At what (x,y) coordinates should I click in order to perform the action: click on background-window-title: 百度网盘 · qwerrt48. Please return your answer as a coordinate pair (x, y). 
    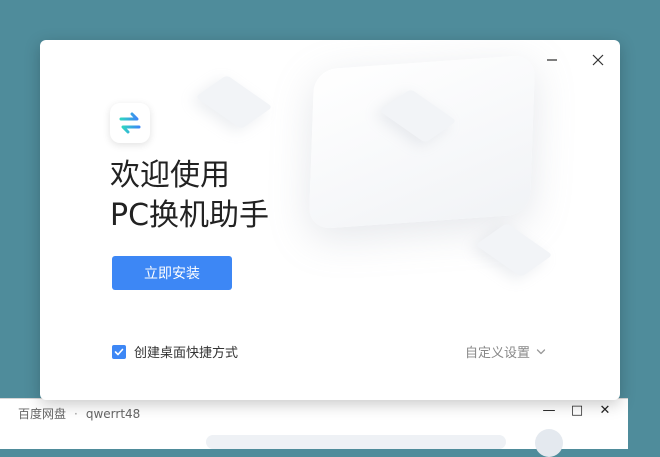
    Looking at the image, I should click on (79, 413).